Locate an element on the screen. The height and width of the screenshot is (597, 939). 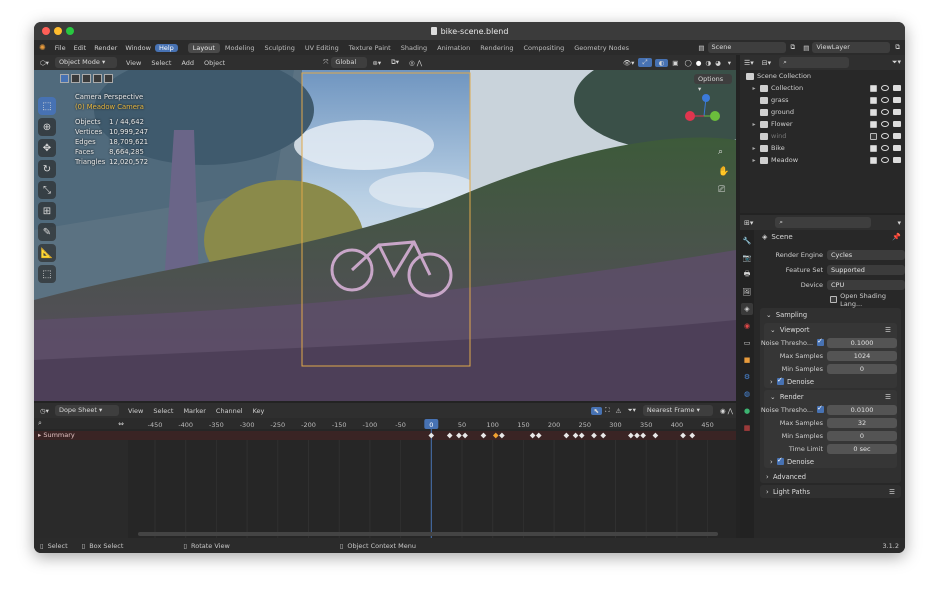
gizmo-icon: ⤢ is located at coordinates (645, 62).